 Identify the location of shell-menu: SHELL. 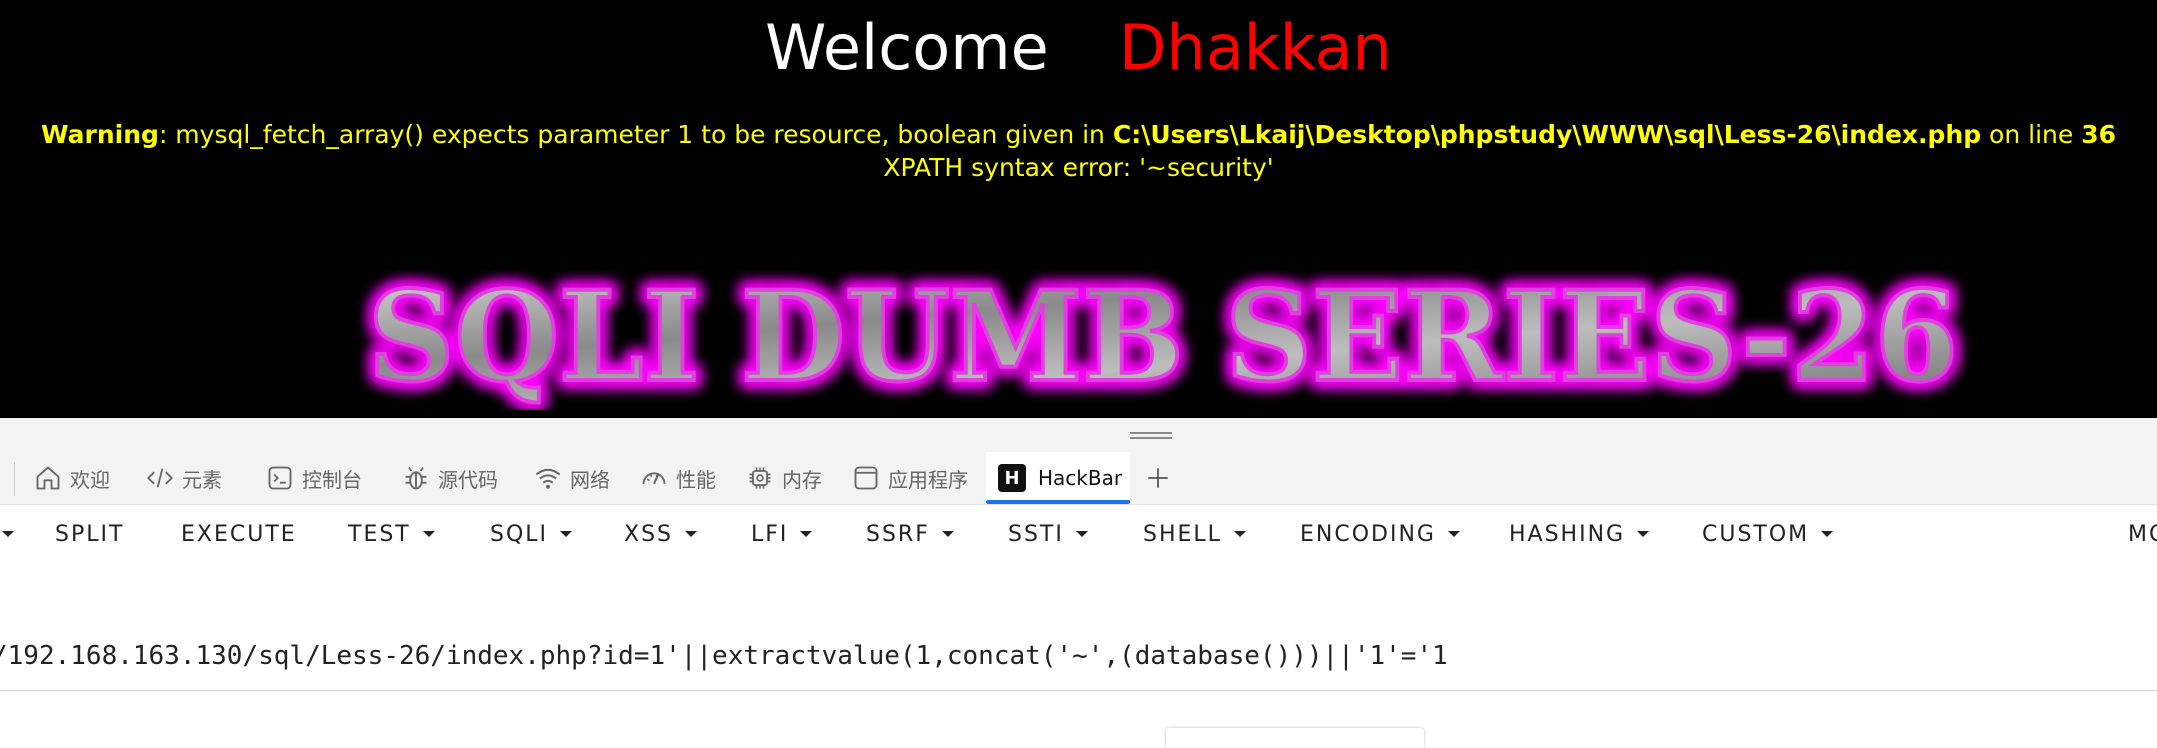
(1194, 534).